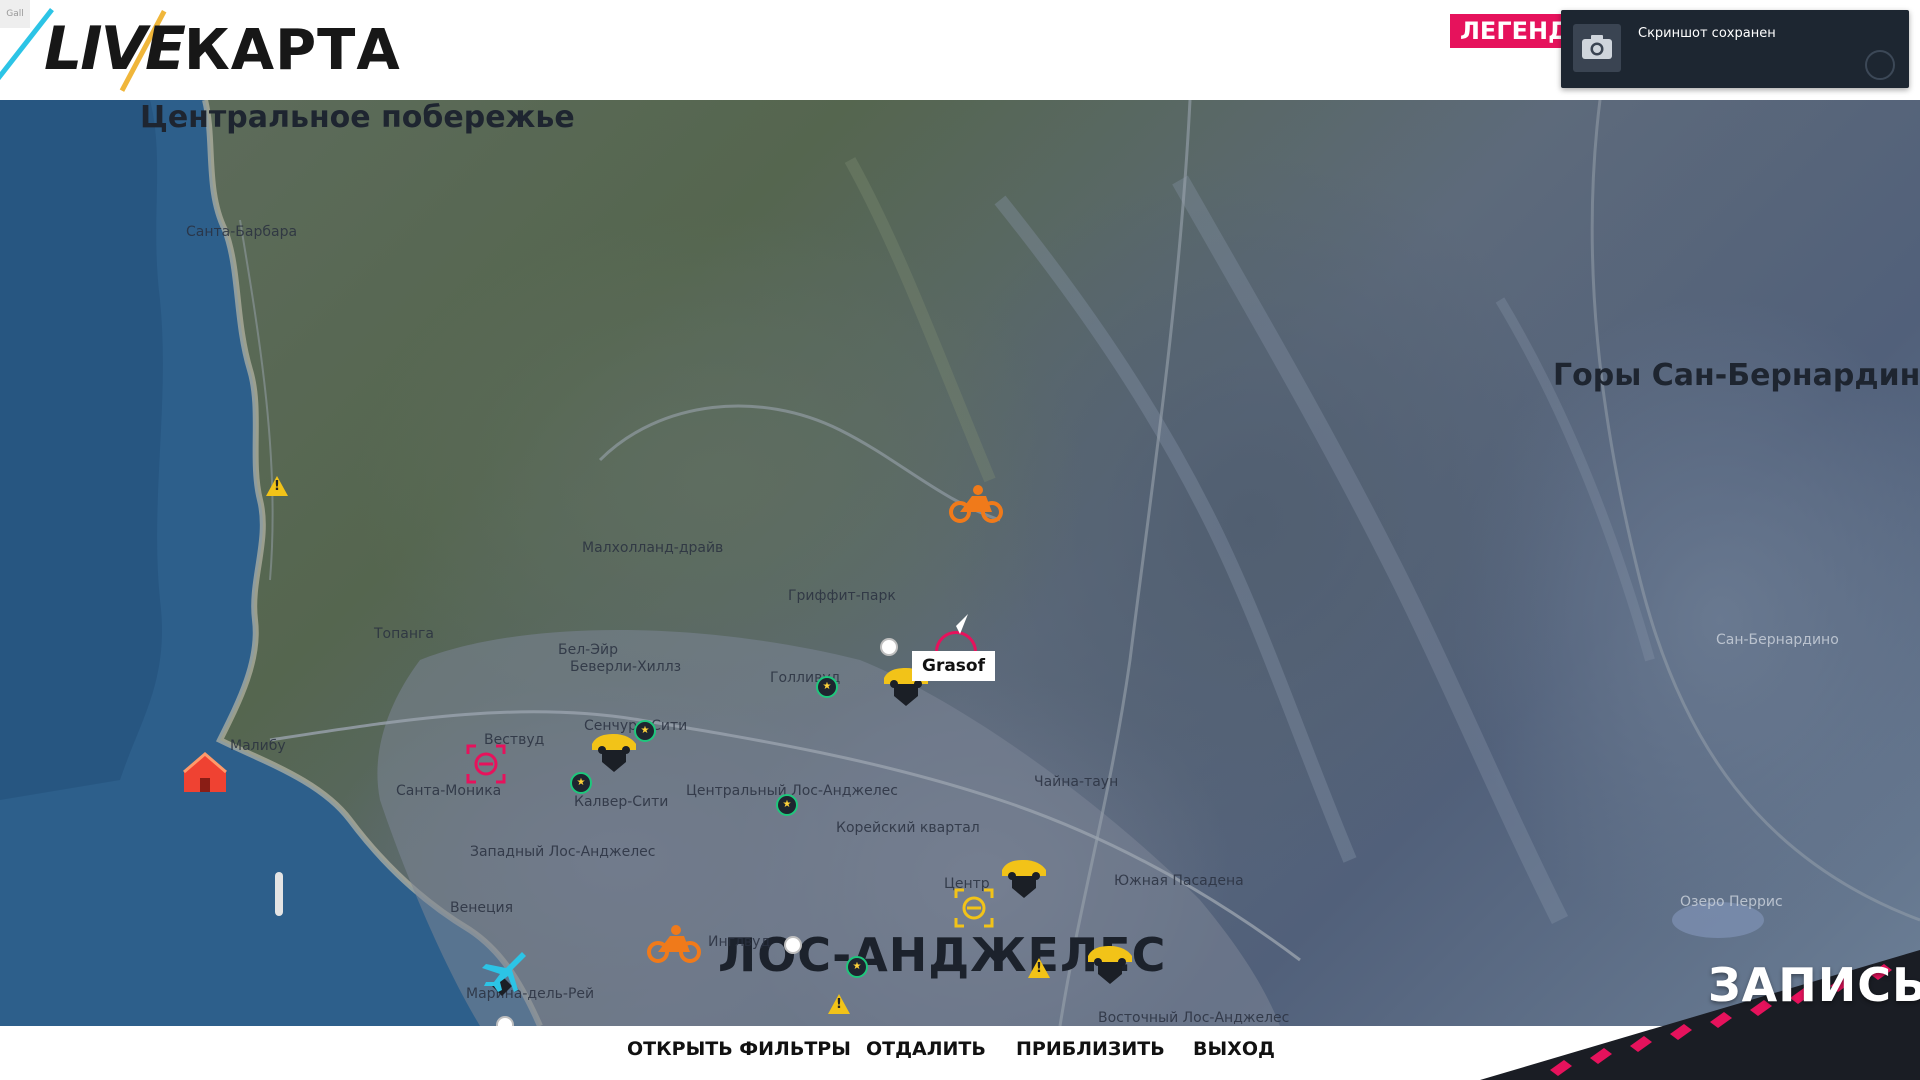 The width and height of the screenshot is (1920, 1080). Describe the element at coordinates (974, 908) in the screenshot. I see `speed-zone-icon` at that location.